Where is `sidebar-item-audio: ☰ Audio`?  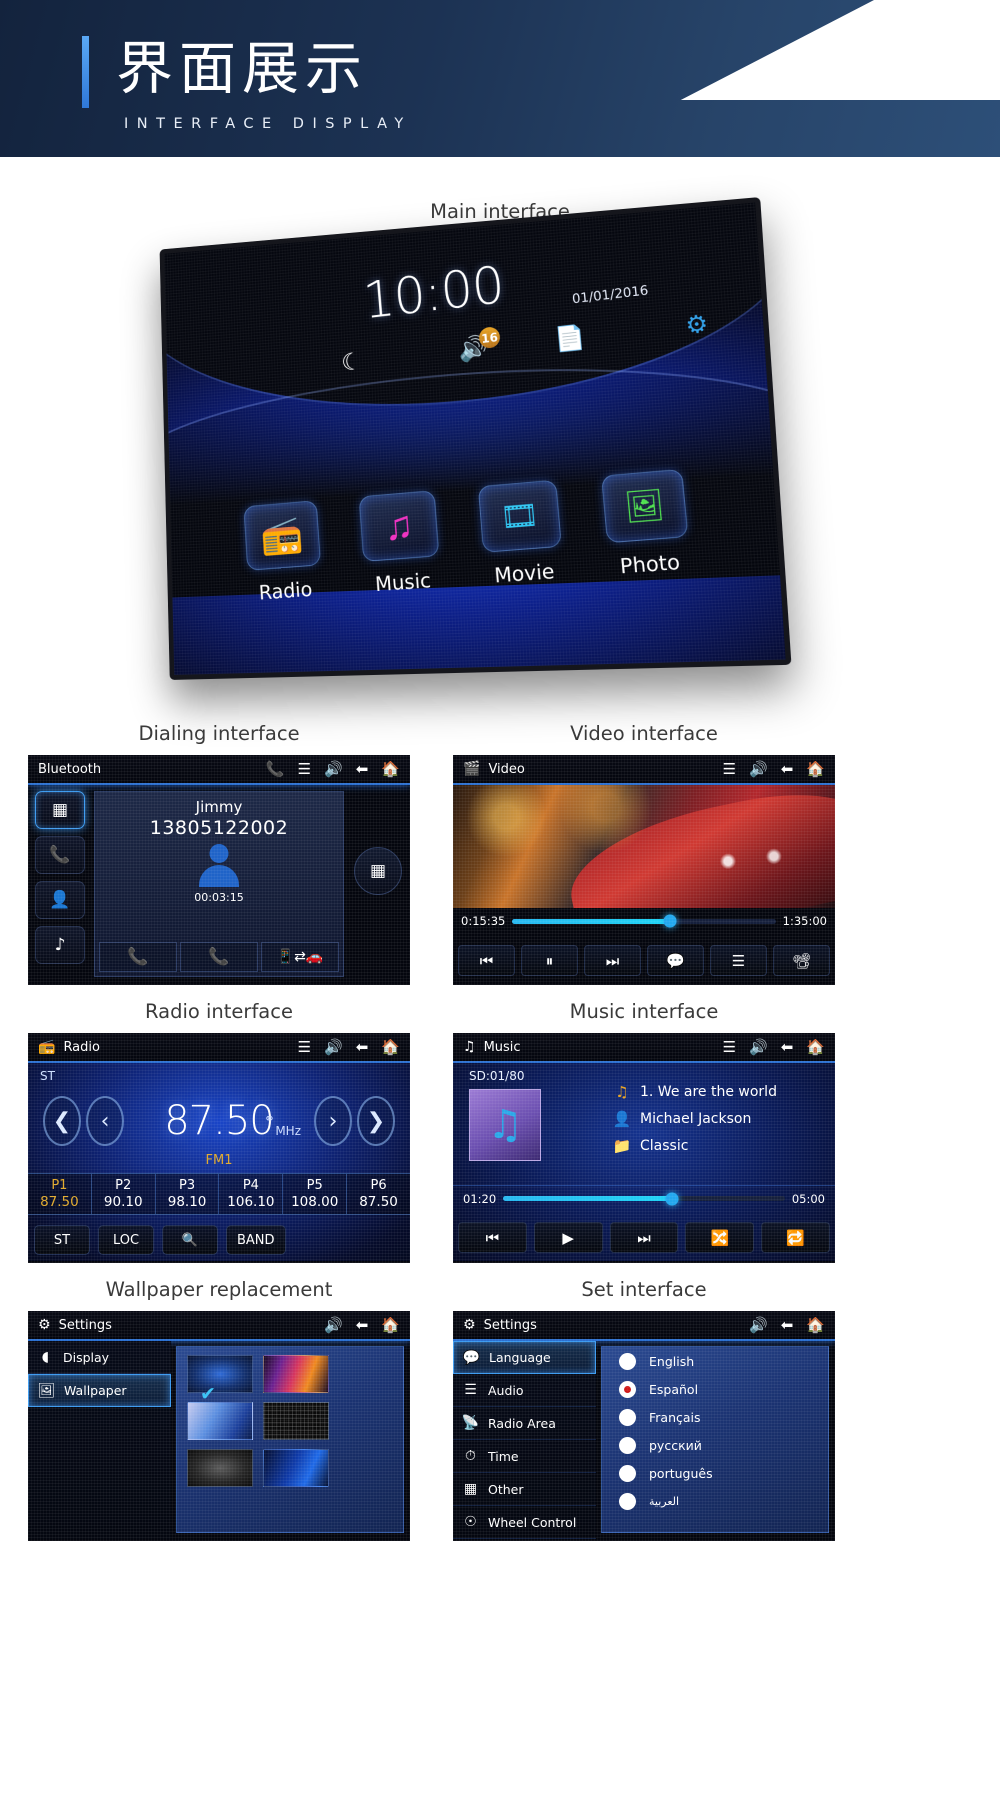
sidebar-item-audio: ☰ Audio is located at coordinates (524, 1390).